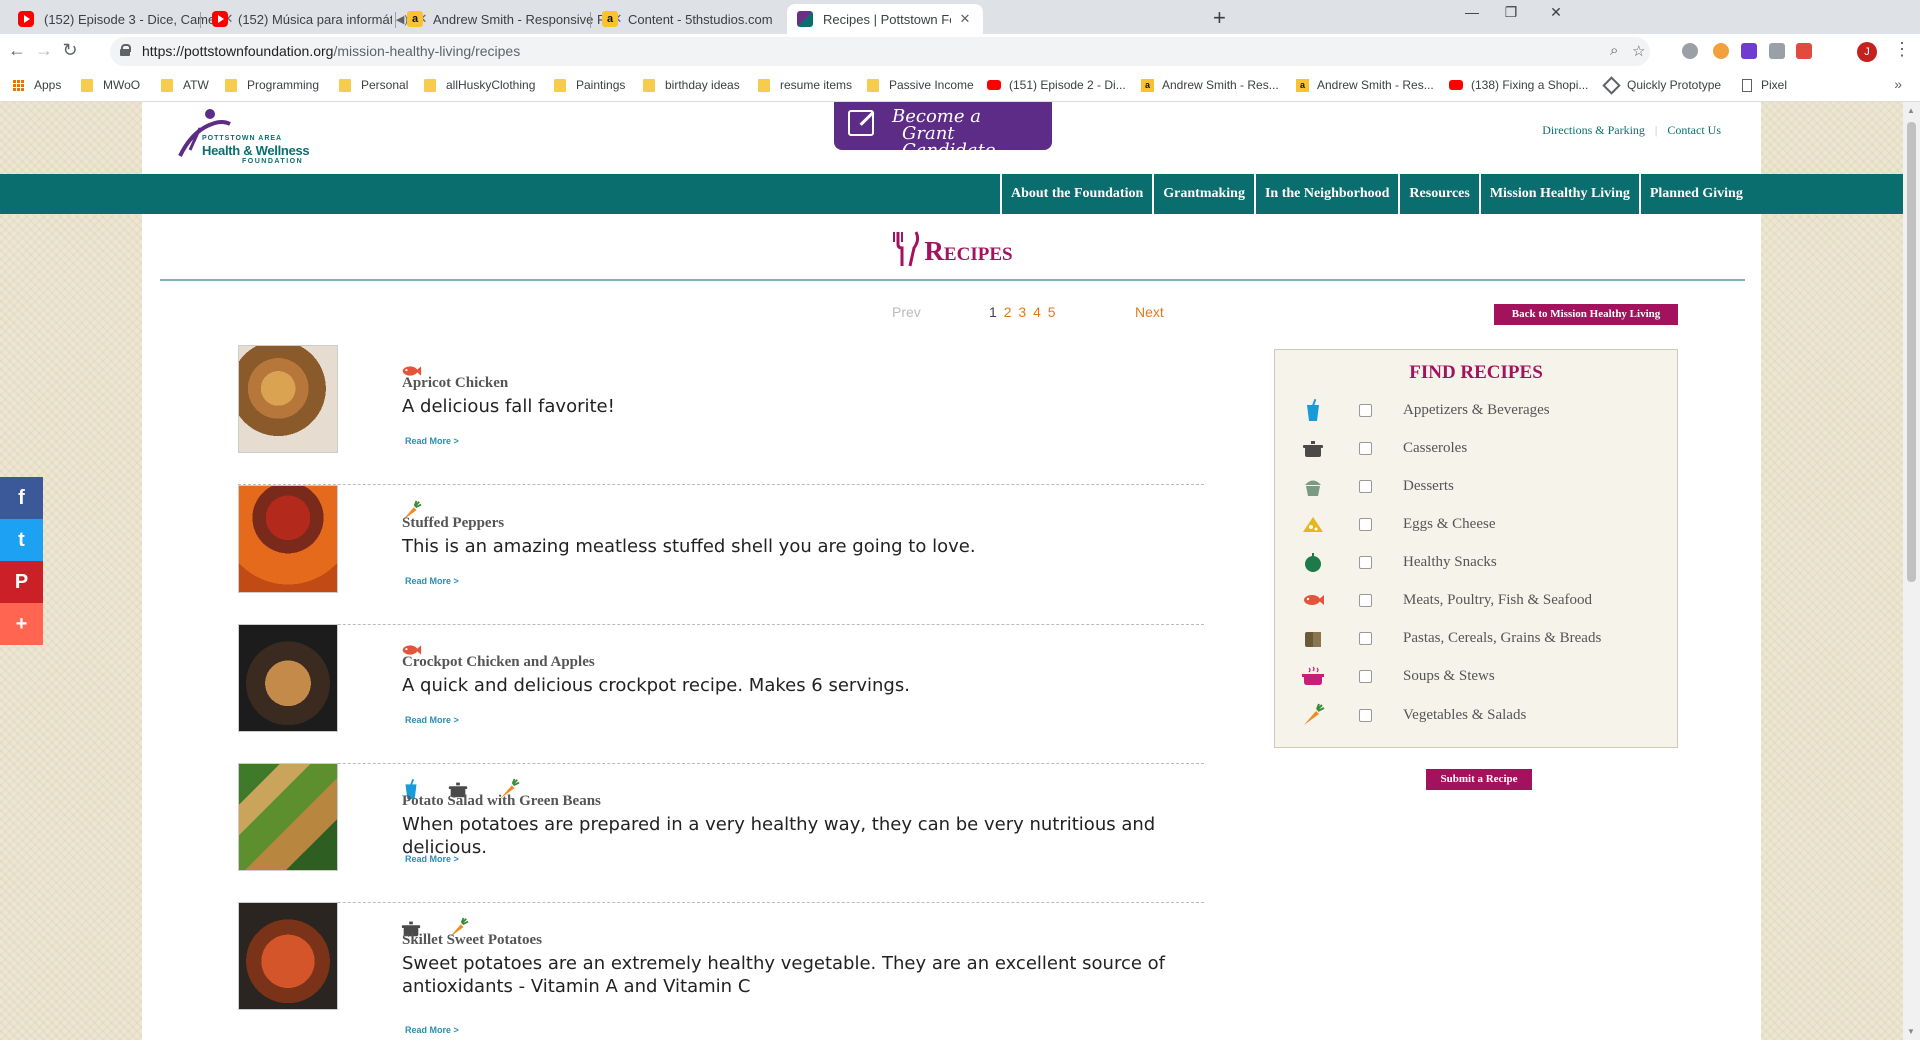 The width and height of the screenshot is (1920, 1040). I want to click on nav-mission-healthy-living: Mission Healthy Living, so click(1558, 194).